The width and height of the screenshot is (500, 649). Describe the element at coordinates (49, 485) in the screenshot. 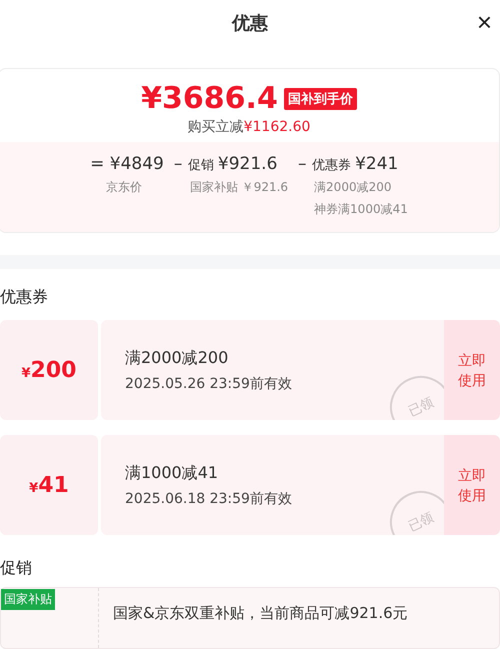

I see `coupon-amount: ¥41` at that location.